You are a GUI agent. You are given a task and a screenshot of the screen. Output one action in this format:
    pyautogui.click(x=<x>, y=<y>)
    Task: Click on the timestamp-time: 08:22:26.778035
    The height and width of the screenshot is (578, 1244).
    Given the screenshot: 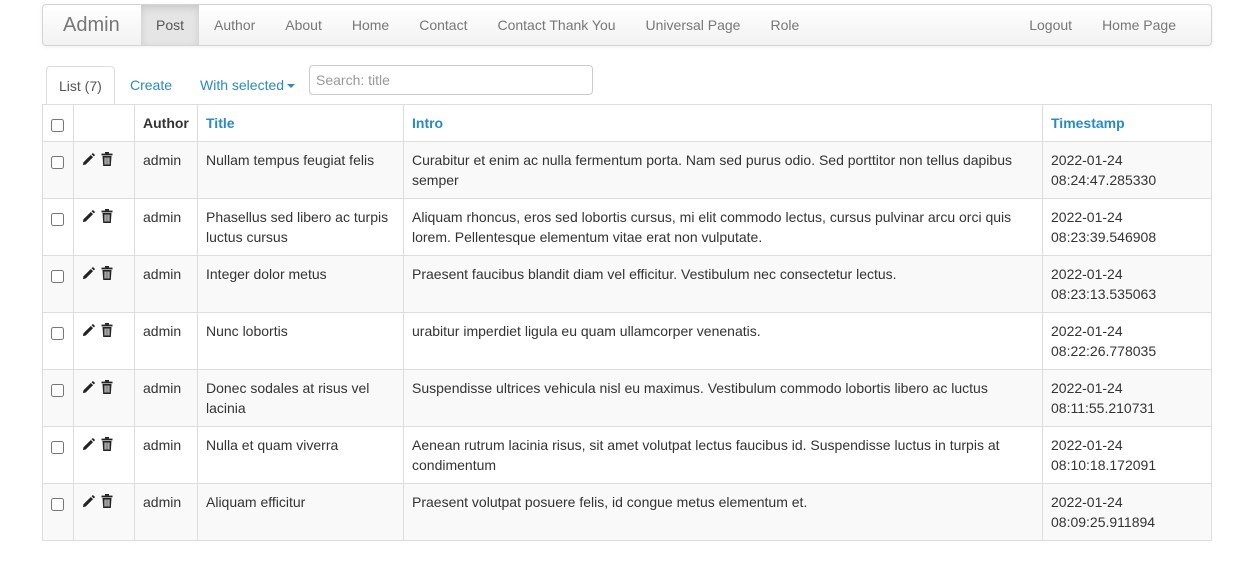 What is the action you would take?
    pyautogui.click(x=1104, y=351)
    